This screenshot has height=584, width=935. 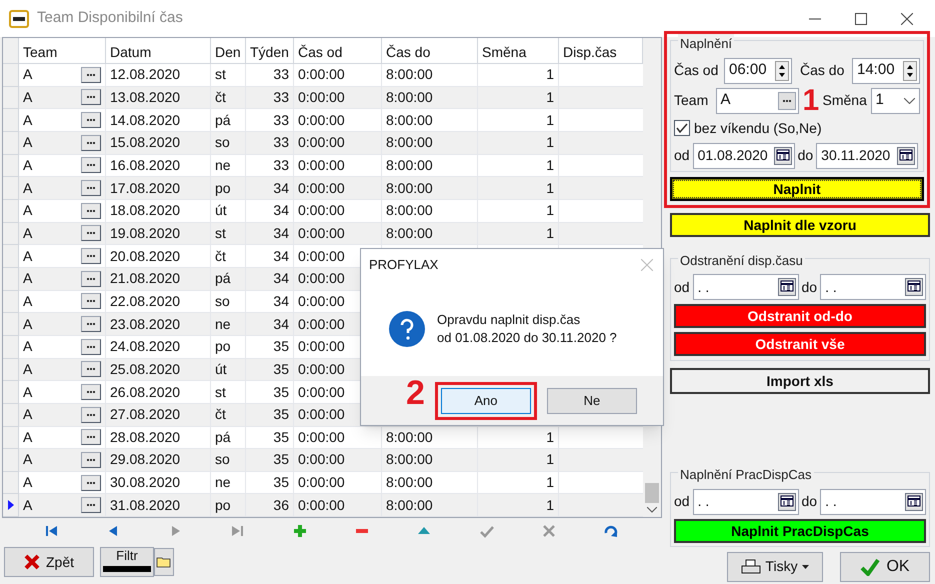 I want to click on table-cell-text: 34, so click(x=281, y=188).